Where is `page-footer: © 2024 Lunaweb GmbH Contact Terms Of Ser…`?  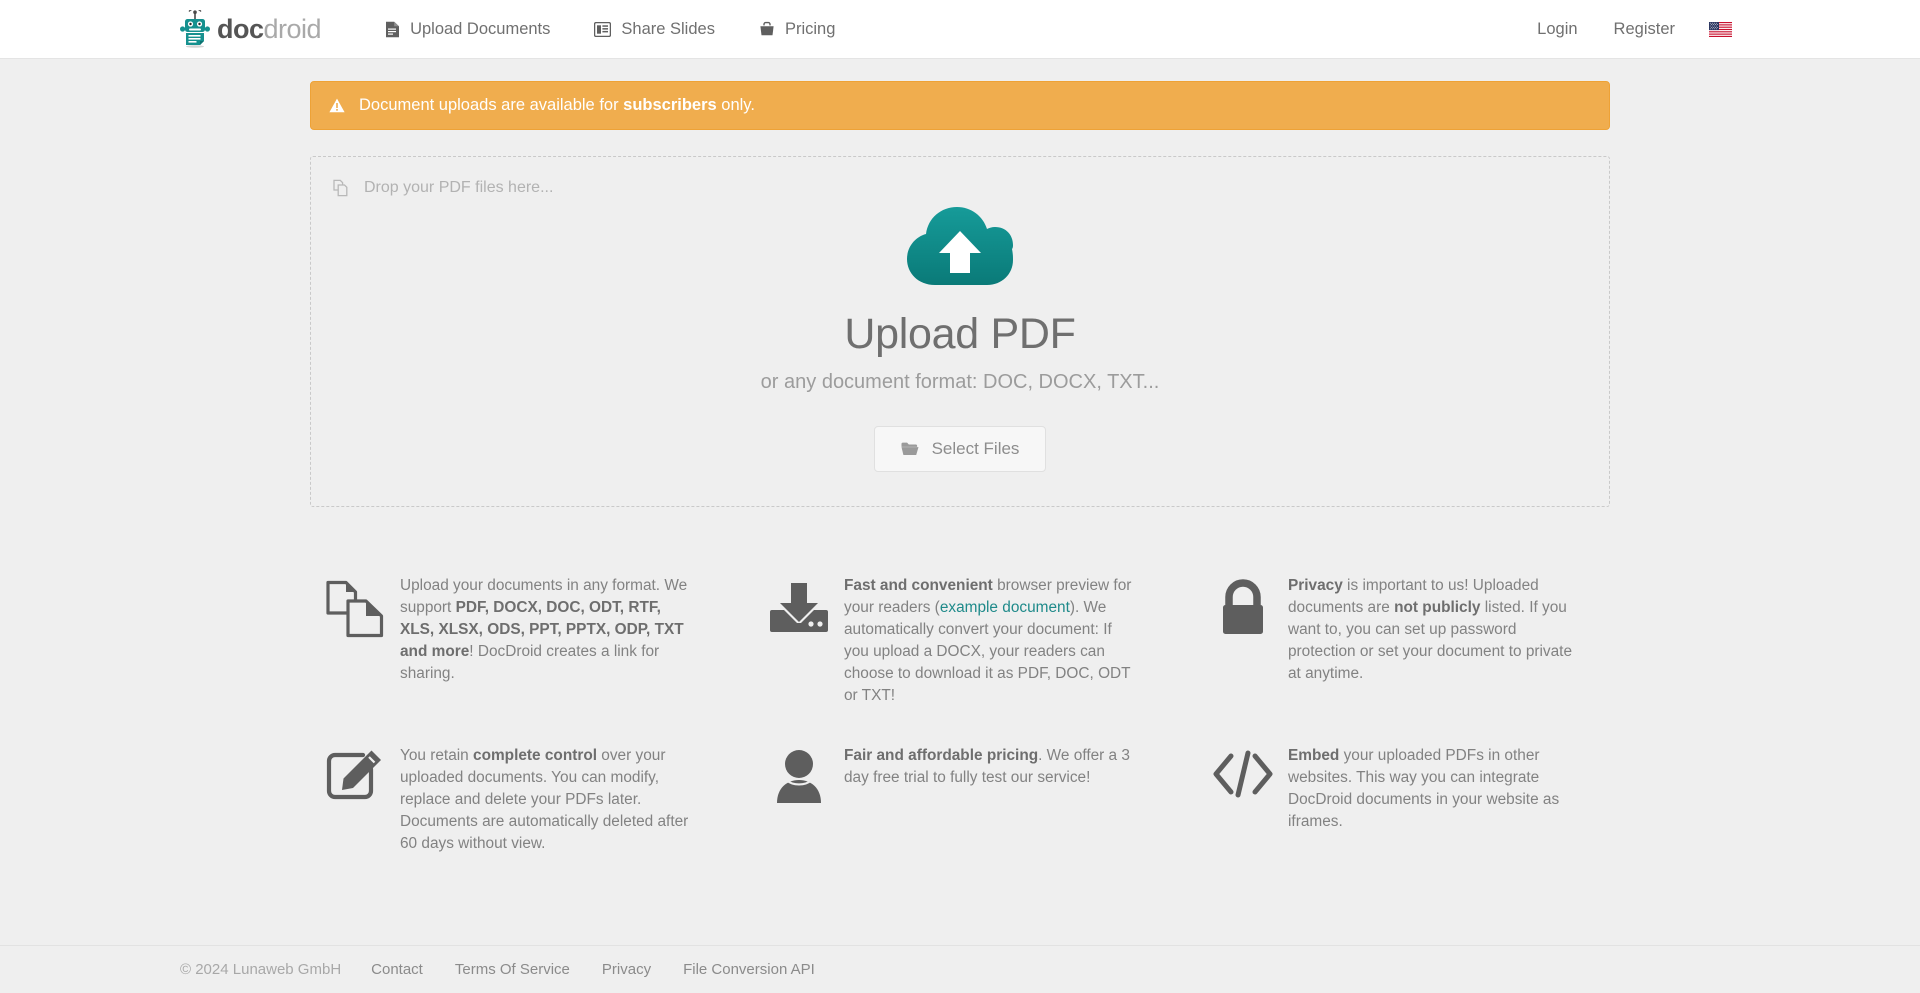
page-footer: © 2024 Lunaweb GmbH Contact Terms Of Ser… is located at coordinates (960, 969).